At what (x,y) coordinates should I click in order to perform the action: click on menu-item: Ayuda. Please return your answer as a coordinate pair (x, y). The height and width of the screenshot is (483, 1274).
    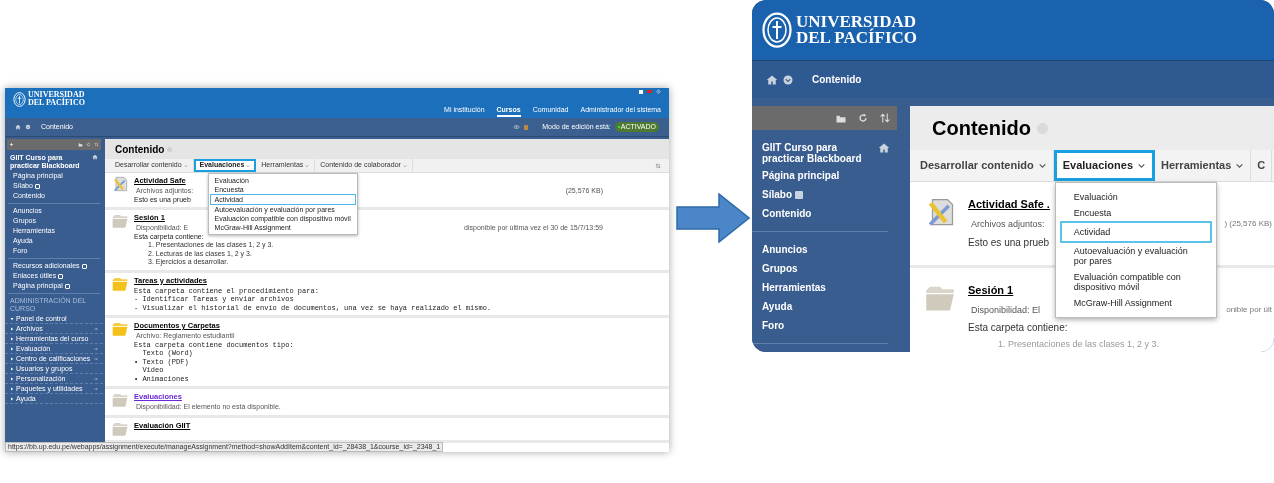
    Looking at the image, I should click on (820, 306).